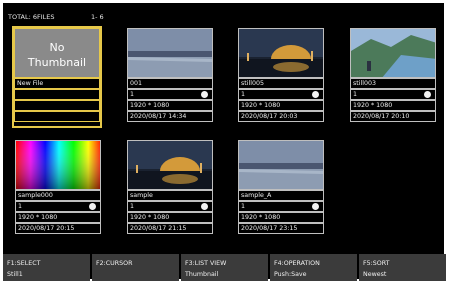  What do you see at coordinates (206, 263) in the screenshot?
I see `f3-label: F3:LIST VIEW` at bounding box center [206, 263].